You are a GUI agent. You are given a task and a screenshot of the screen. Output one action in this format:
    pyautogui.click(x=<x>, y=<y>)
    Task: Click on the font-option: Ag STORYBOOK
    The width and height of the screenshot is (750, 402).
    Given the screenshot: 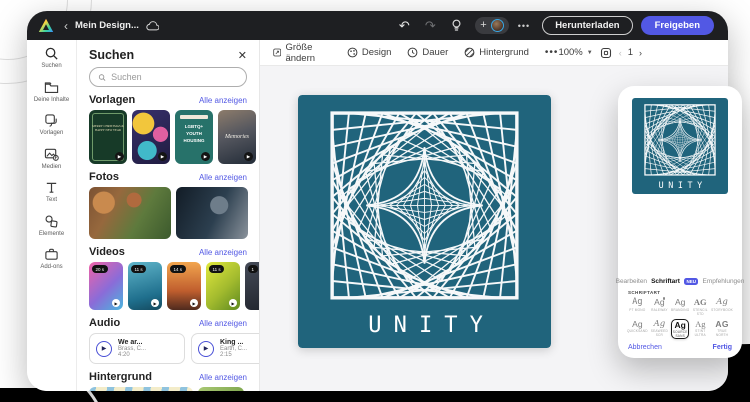 What is the action you would take?
    pyautogui.click(x=722, y=306)
    